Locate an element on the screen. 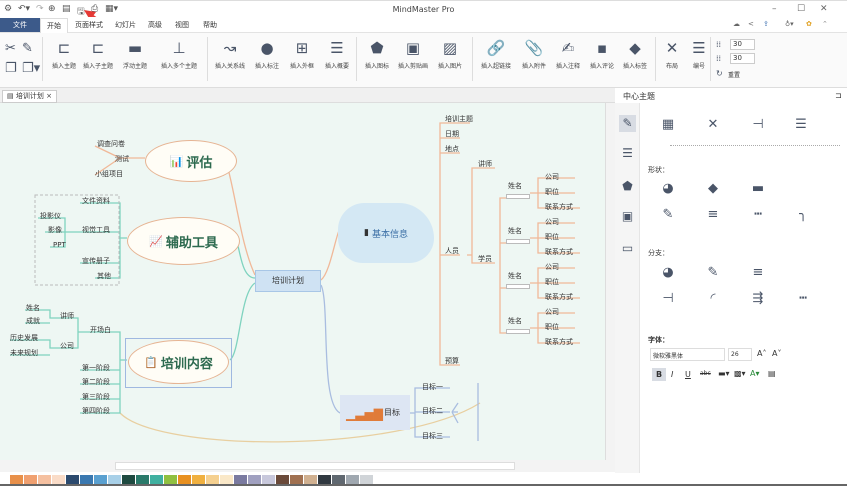  subtopic: 地点 is located at coordinates (452, 149).